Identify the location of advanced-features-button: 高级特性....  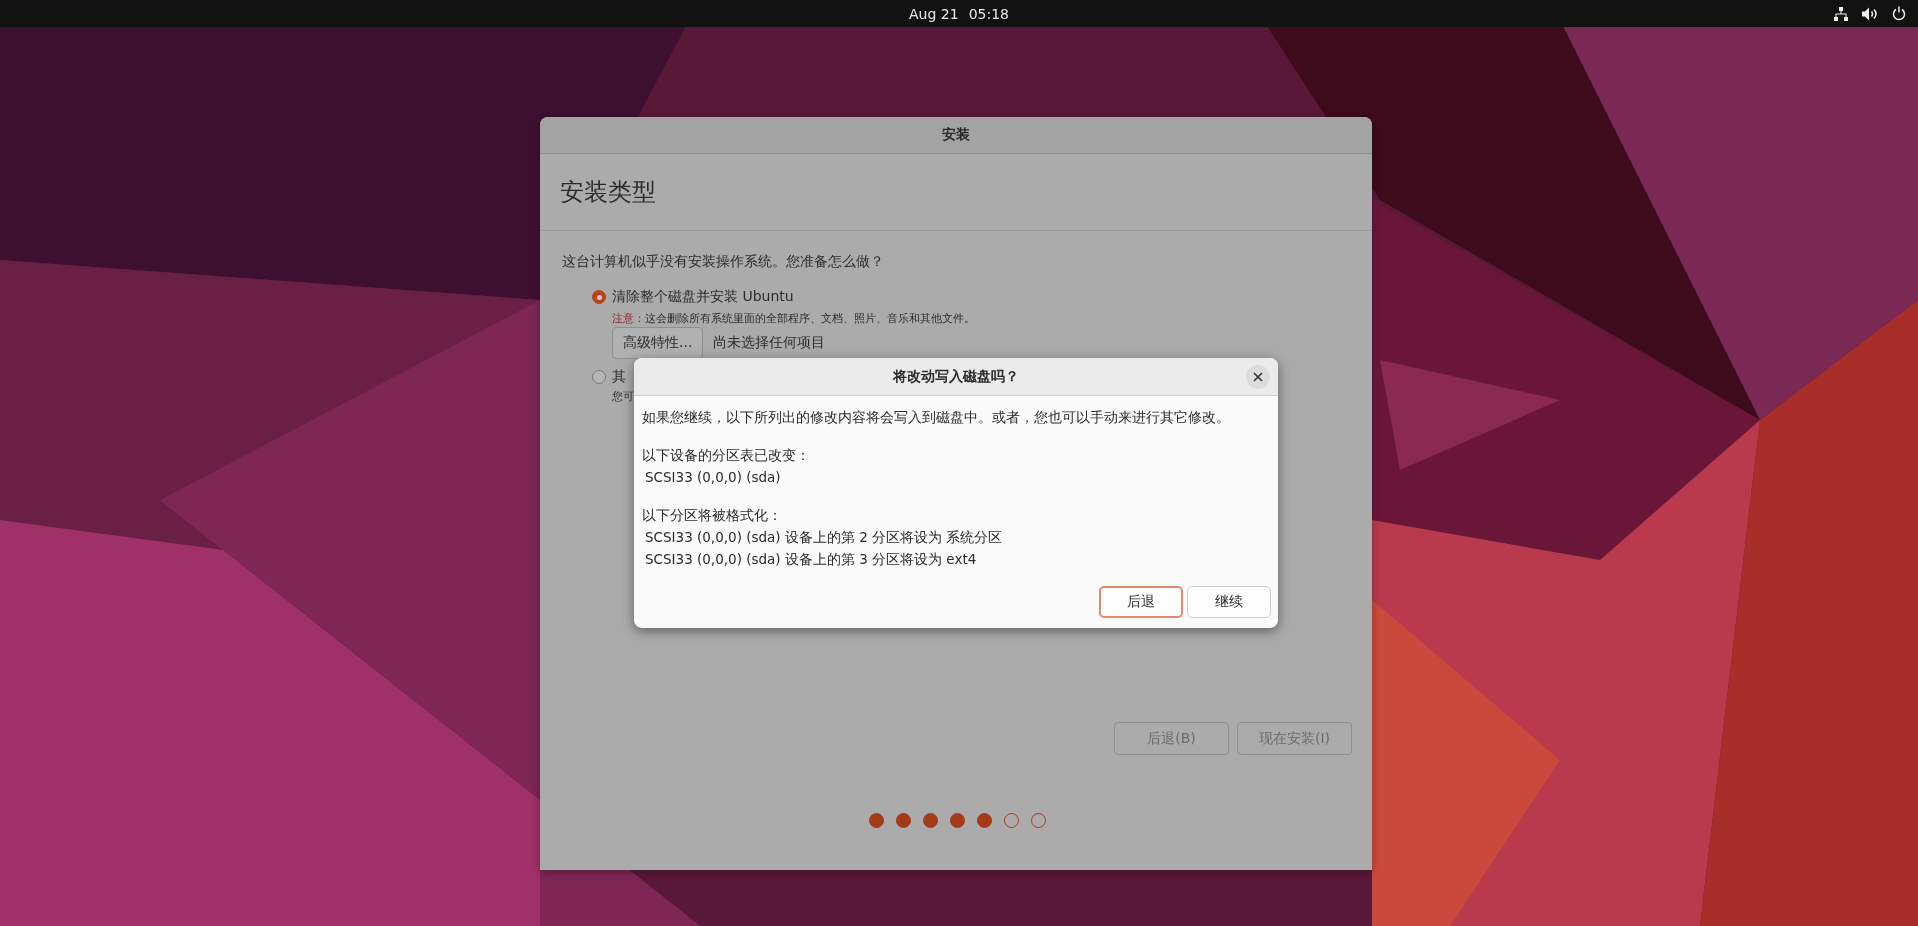
(658, 343).